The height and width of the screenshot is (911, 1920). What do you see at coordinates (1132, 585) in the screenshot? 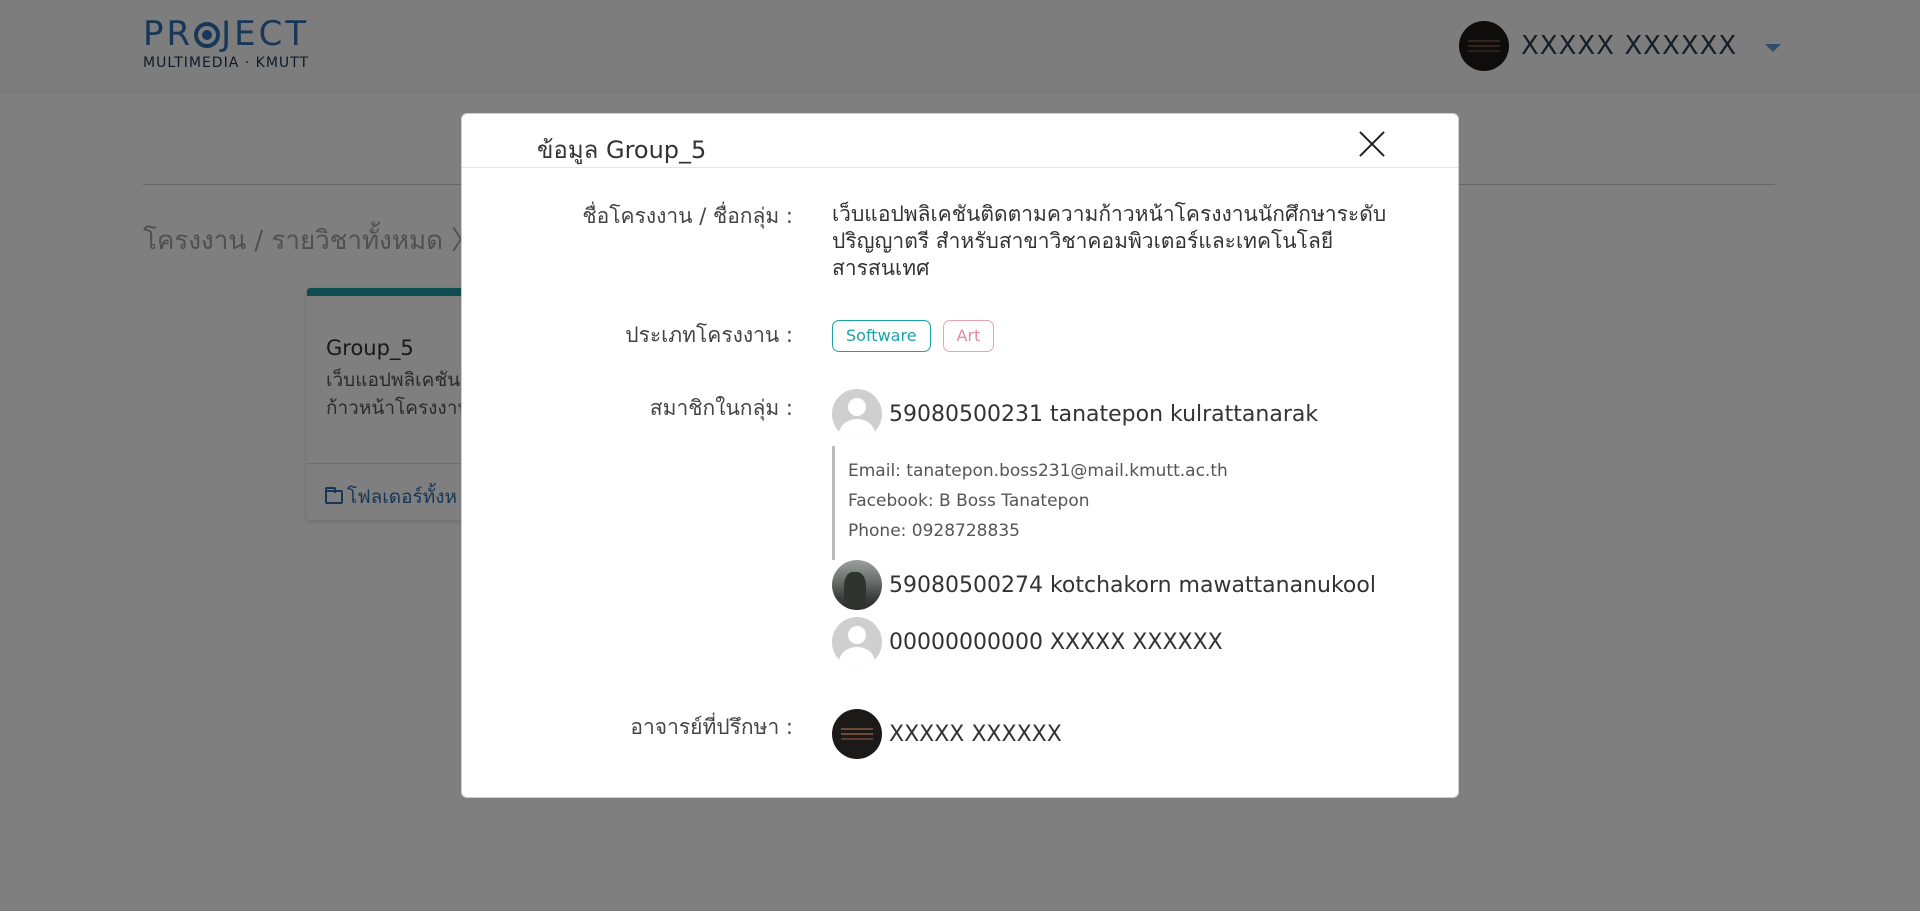
I see `member-name: 59080500274 kotchakorn mawattananukool` at bounding box center [1132, 585].